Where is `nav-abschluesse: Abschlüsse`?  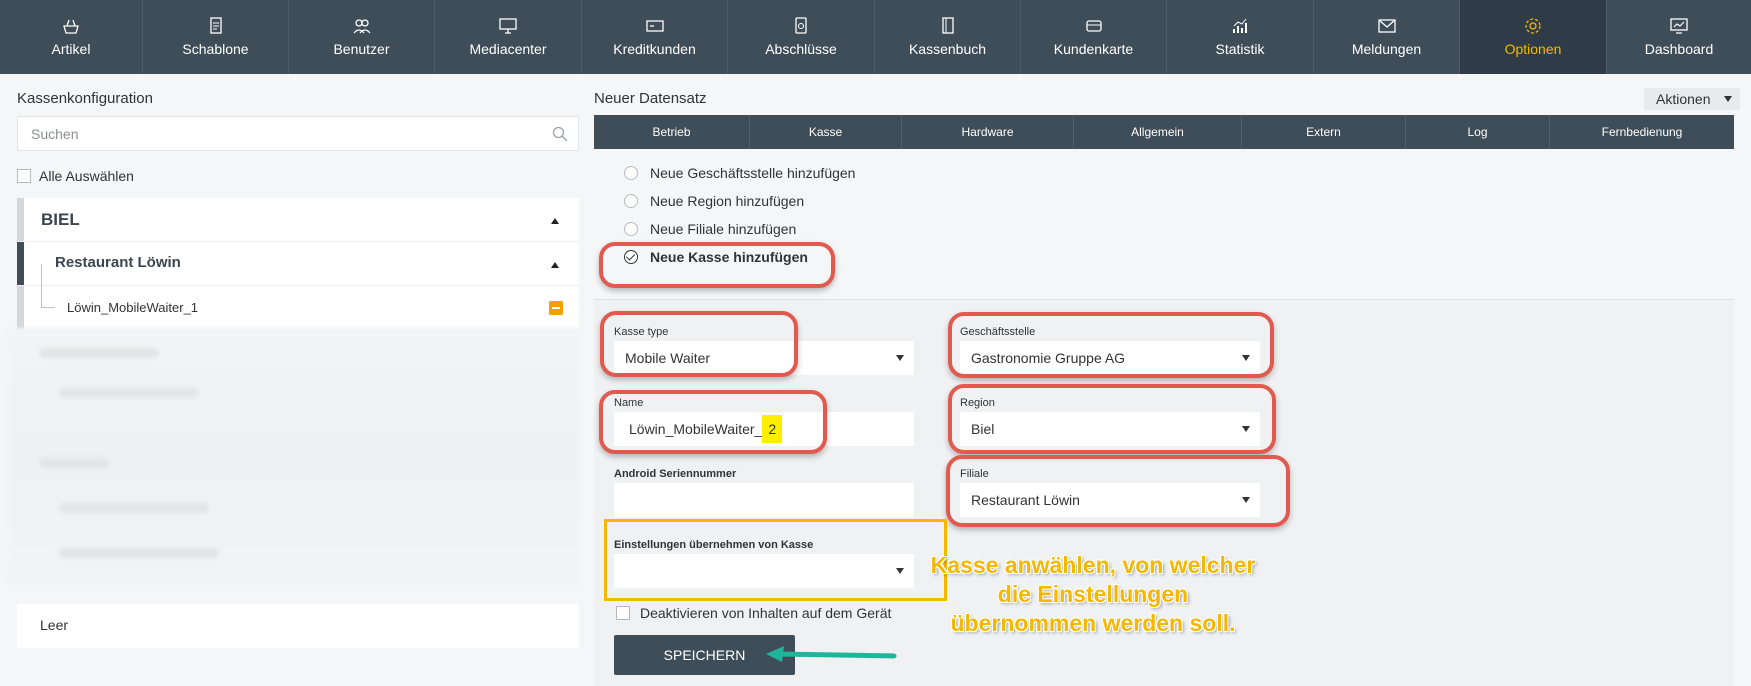 nav-abschluesse: Abschlüsse is located at coordinates (801, 37).